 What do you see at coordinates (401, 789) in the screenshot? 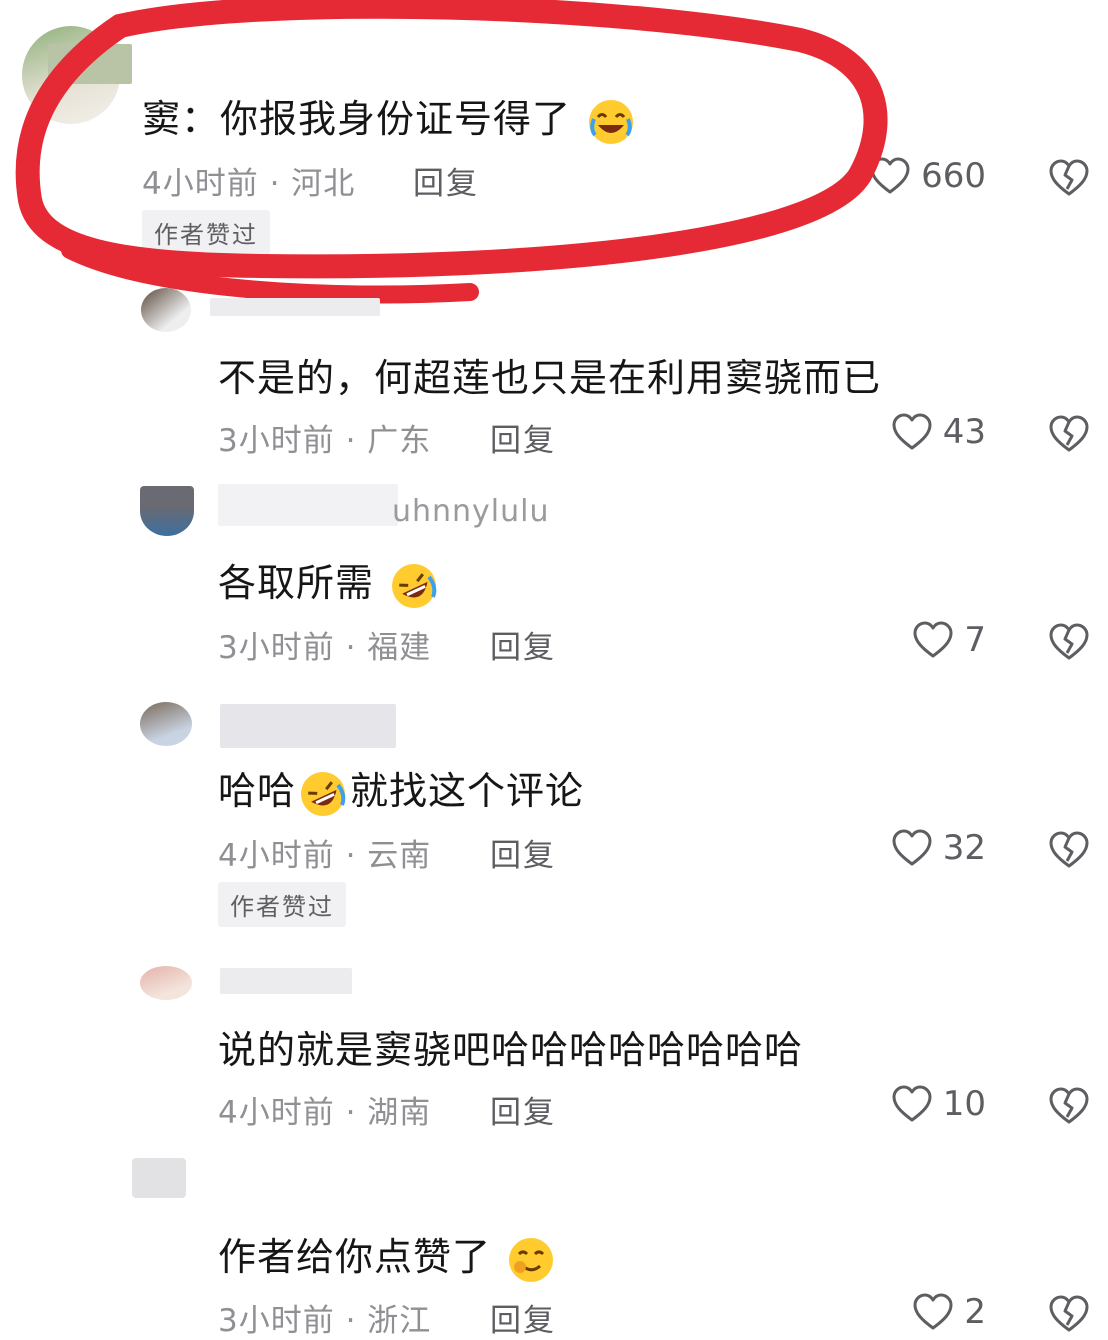
I see `comment-text: 哈哈 就找这个评论` at bounding box center [401, 789].